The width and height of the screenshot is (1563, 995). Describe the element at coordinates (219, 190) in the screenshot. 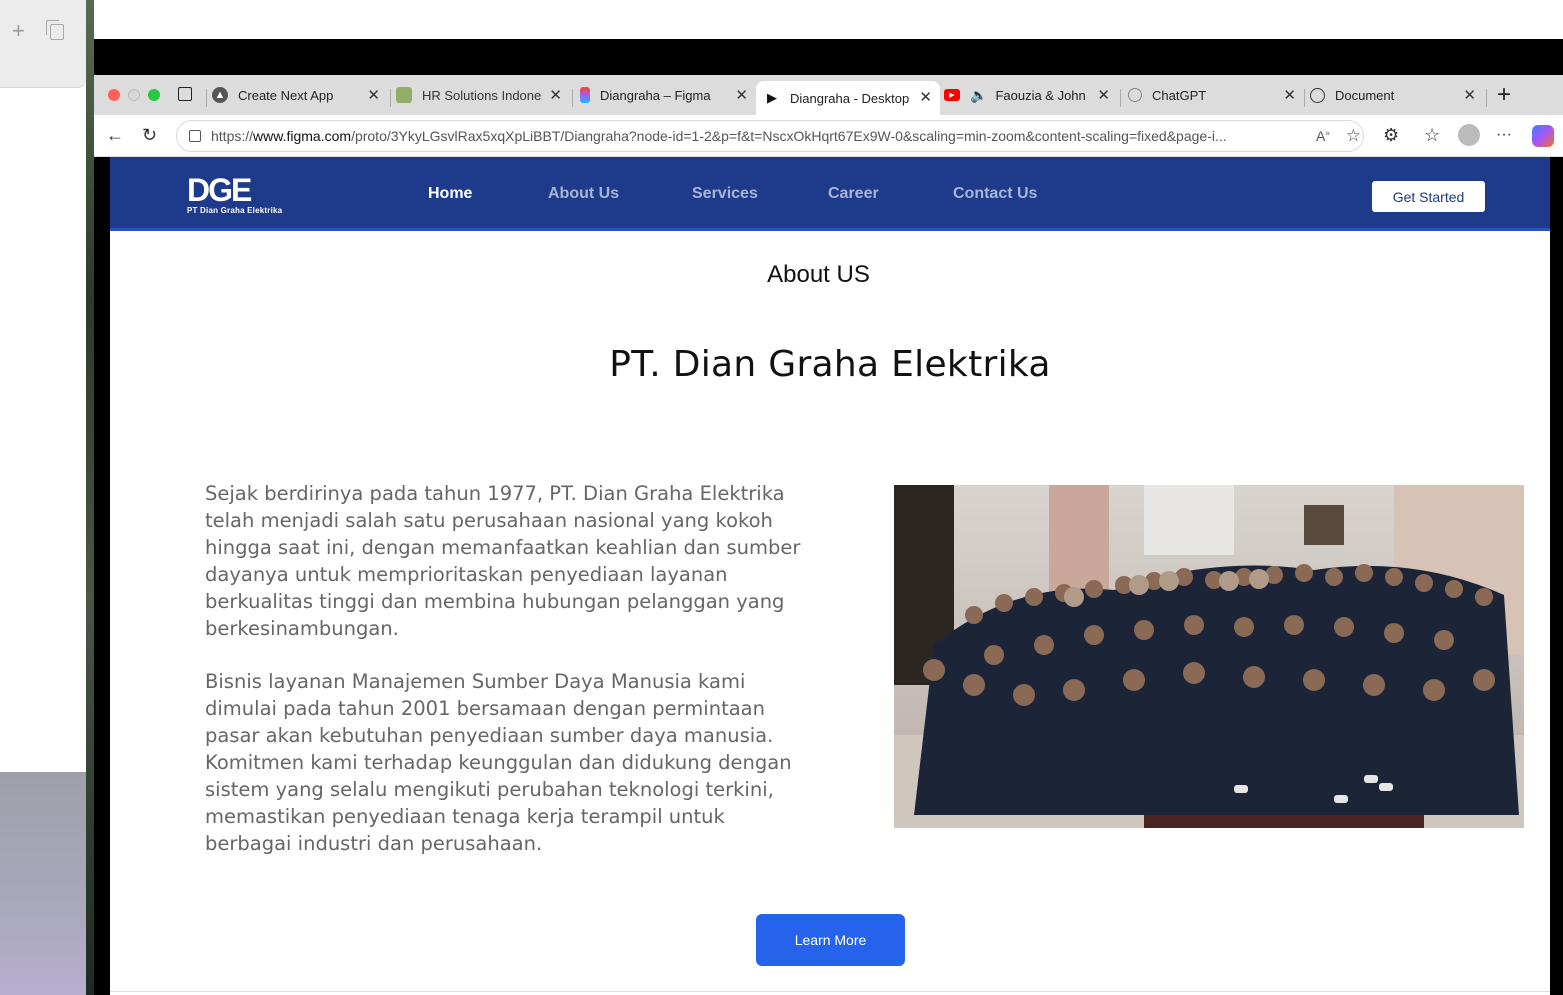

I see `logo-mark: DGE` at that location.